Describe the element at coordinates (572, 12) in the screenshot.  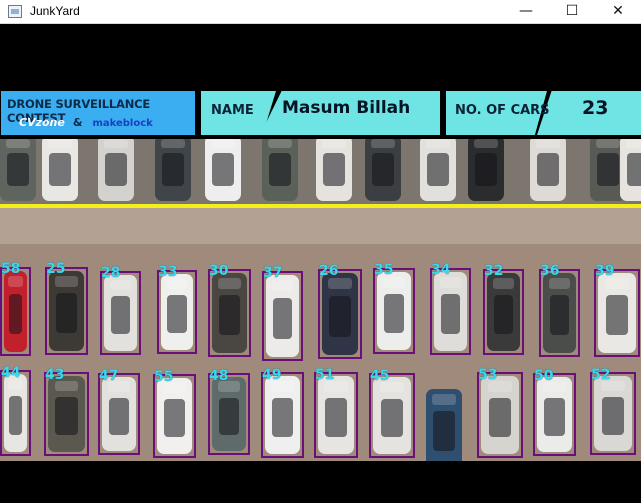
I see `maximize-button: ☐` at that location.